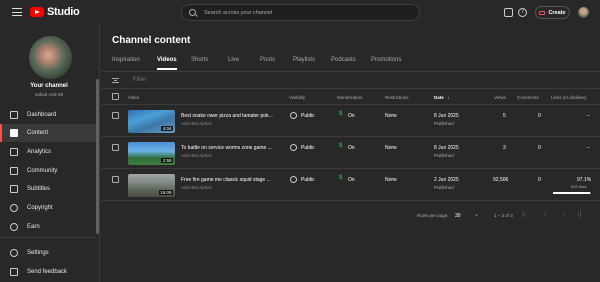 This screenshot has width=600, height=282. I want to click on page-range: 1 – 3 of 3, so click(503, 215).